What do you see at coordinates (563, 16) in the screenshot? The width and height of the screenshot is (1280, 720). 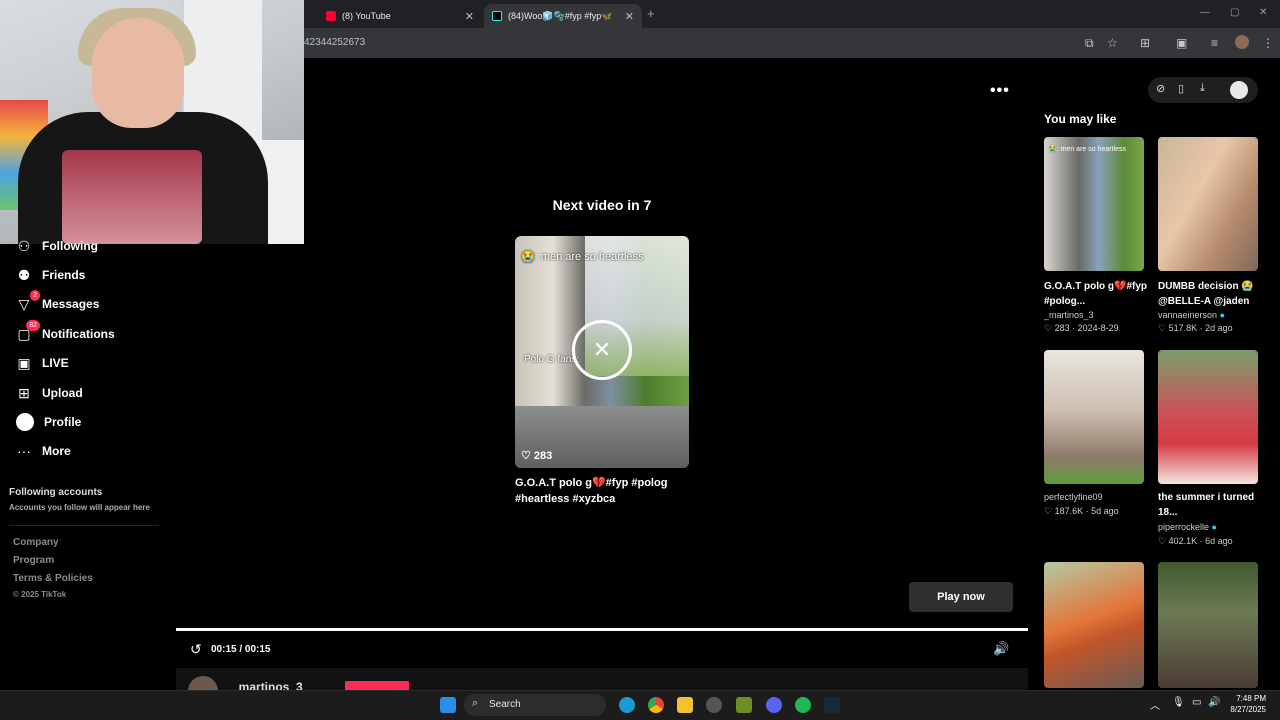 I see `tab-tiktok: (84)Woo🧊🫧#fyp #fyp🦋 ✕` at bounding box center [563, 16].